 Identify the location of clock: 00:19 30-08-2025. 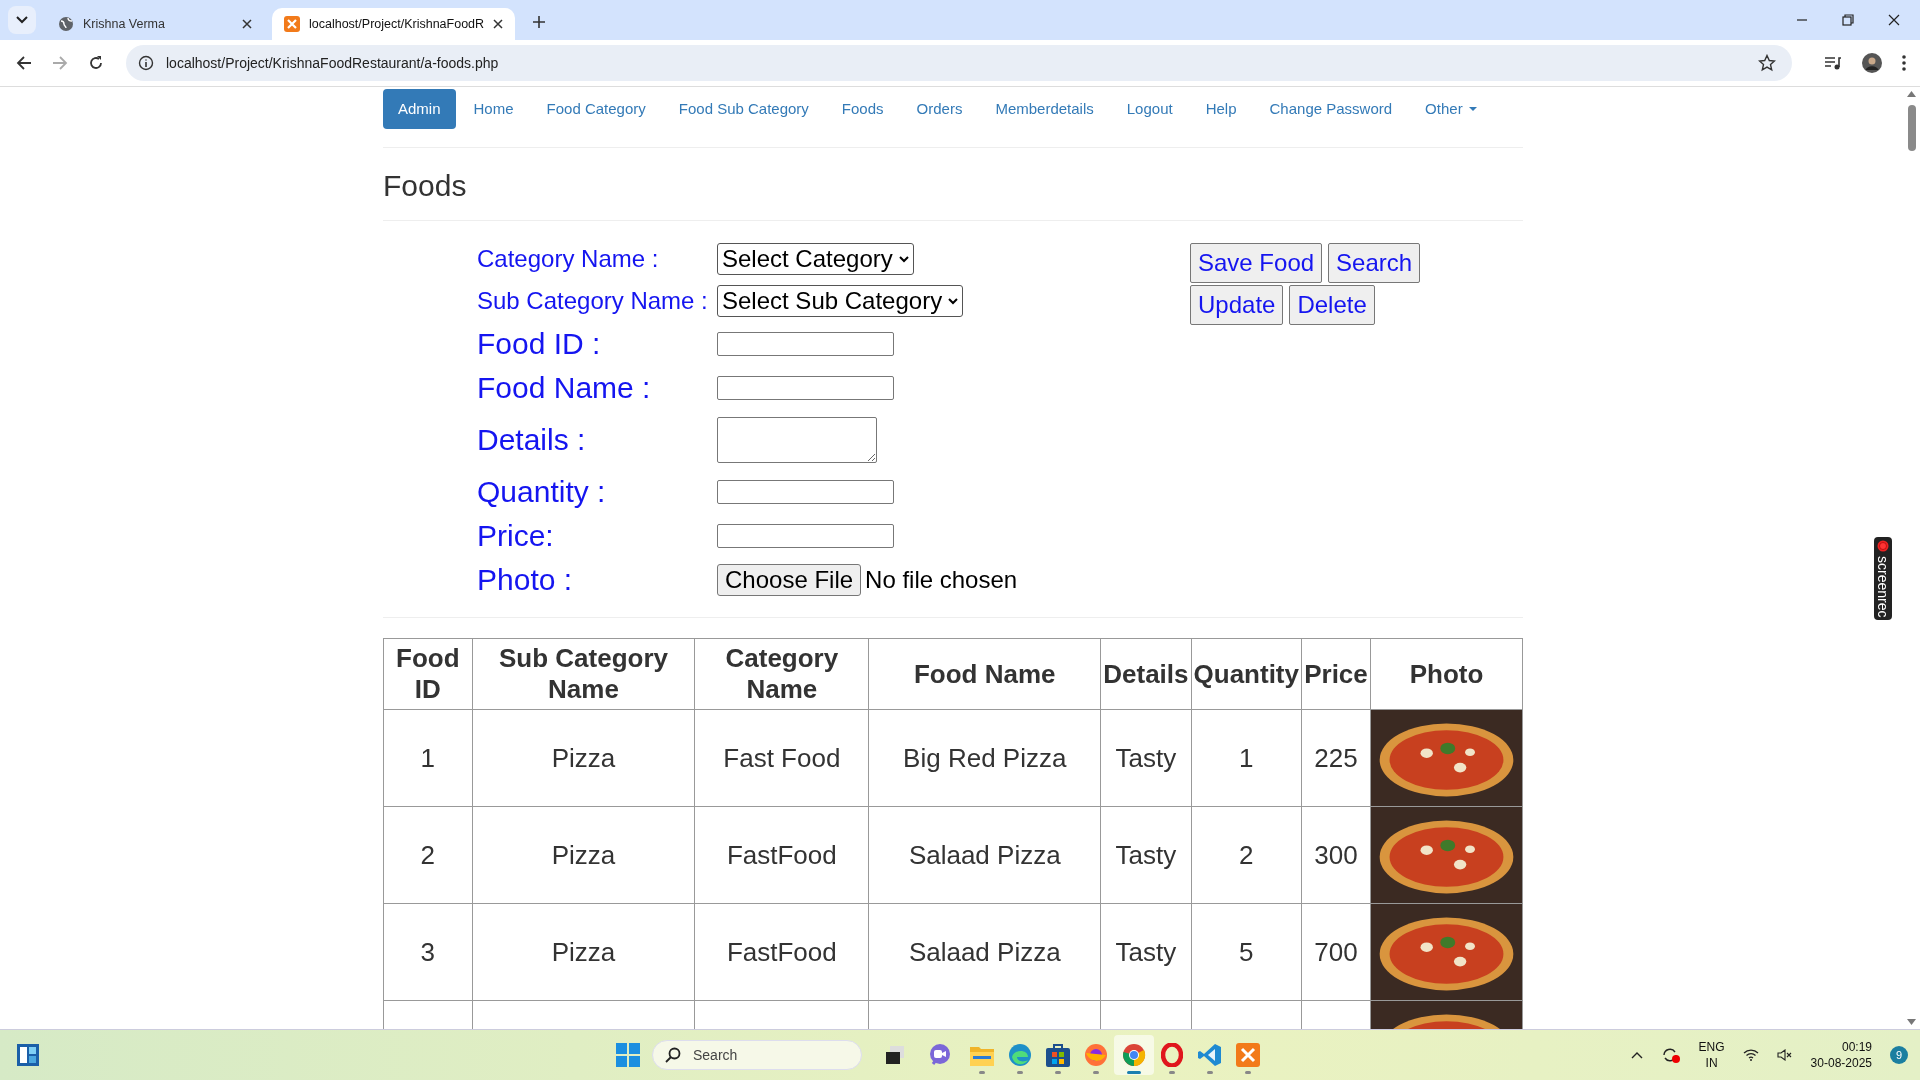
(1841, 1055).